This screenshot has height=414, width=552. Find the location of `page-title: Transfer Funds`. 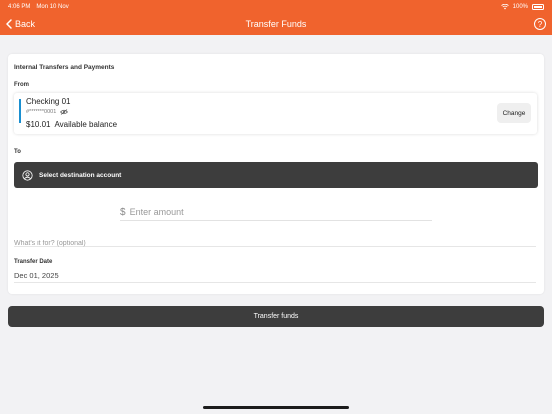

page-title: Transfer Funds is located at coordinates (276, 24).